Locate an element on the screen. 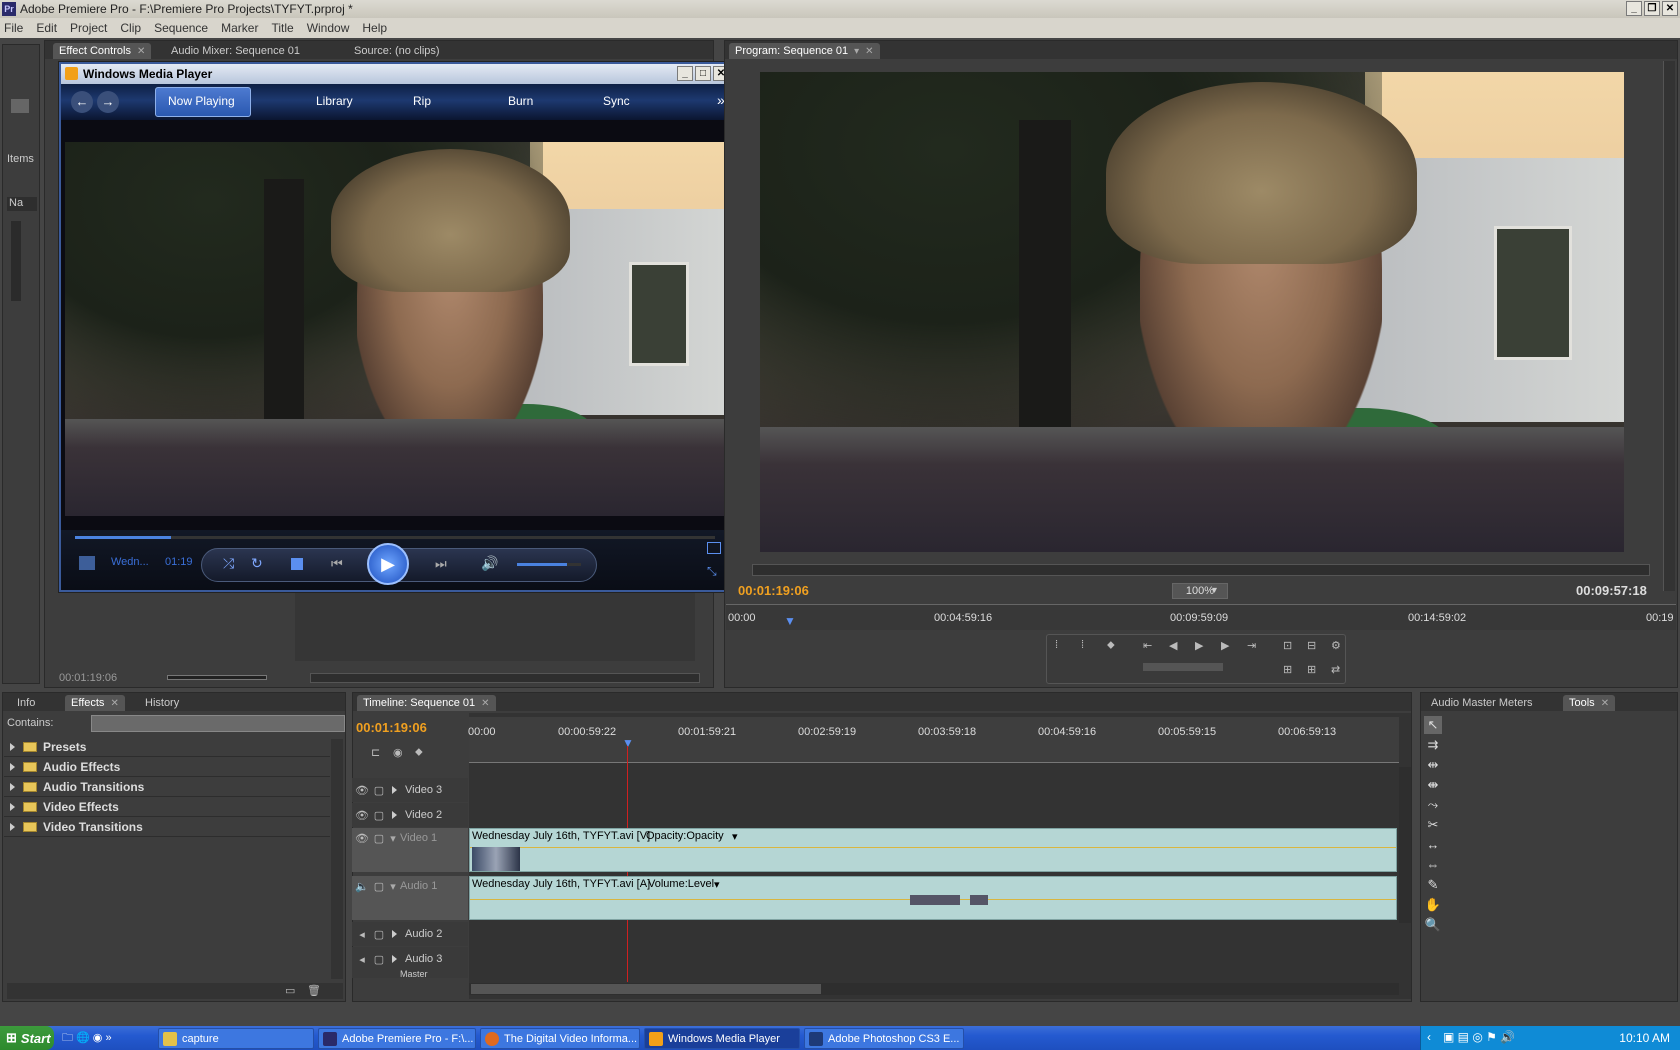 Image resolution: width=1680 pixels, height=1050 pixels. horizontal-scrollbar is located at coordinates (934, 989).